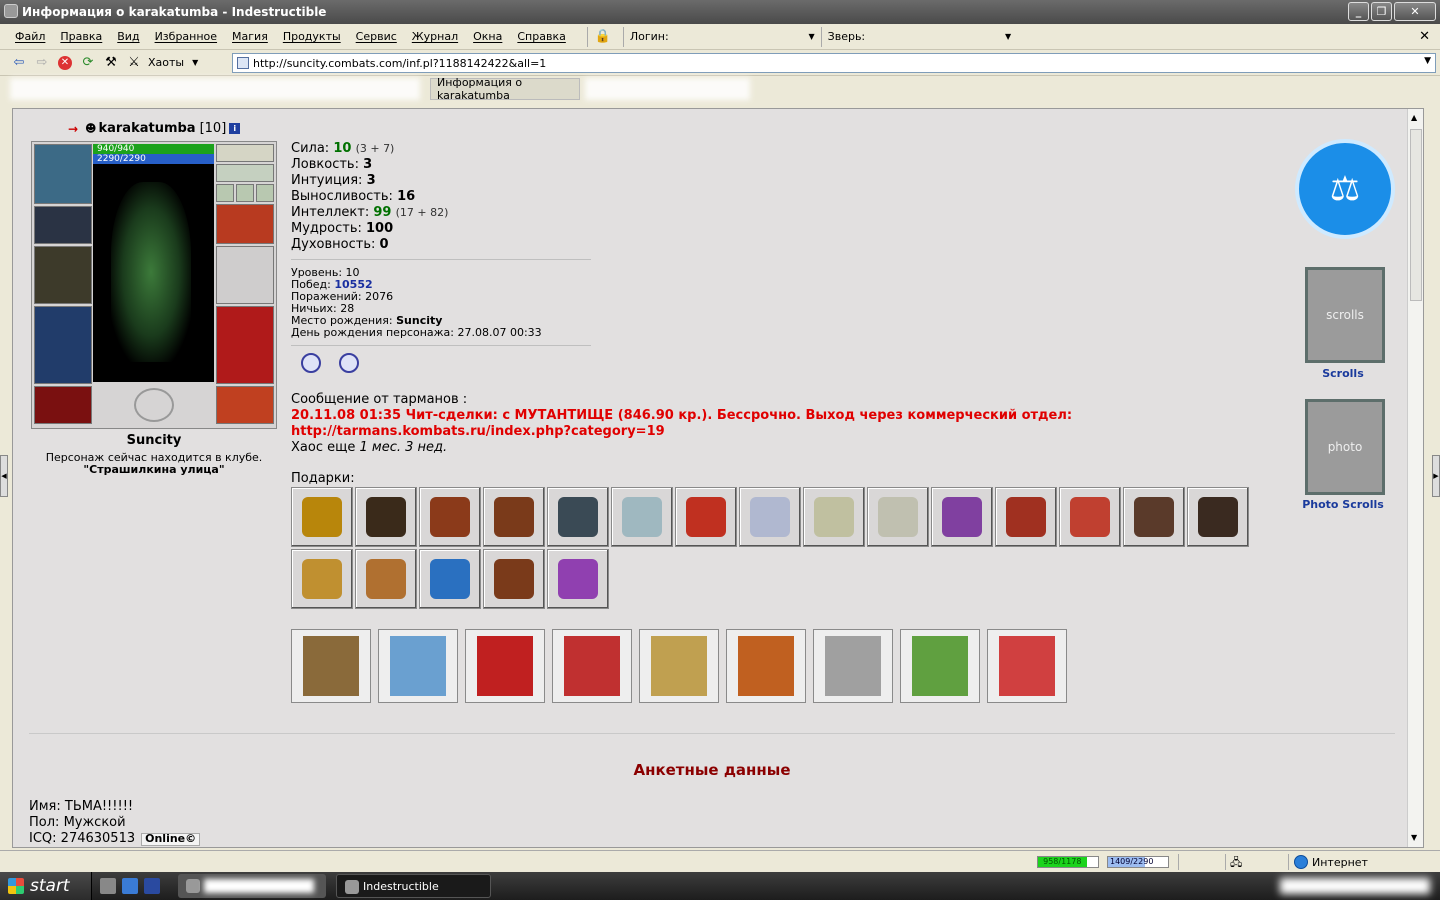 The width and height of the screenshot is (1440, 900). Describe the element at coordinates (63, 275) in the screenshot. I see `weapon-slot` at that location.